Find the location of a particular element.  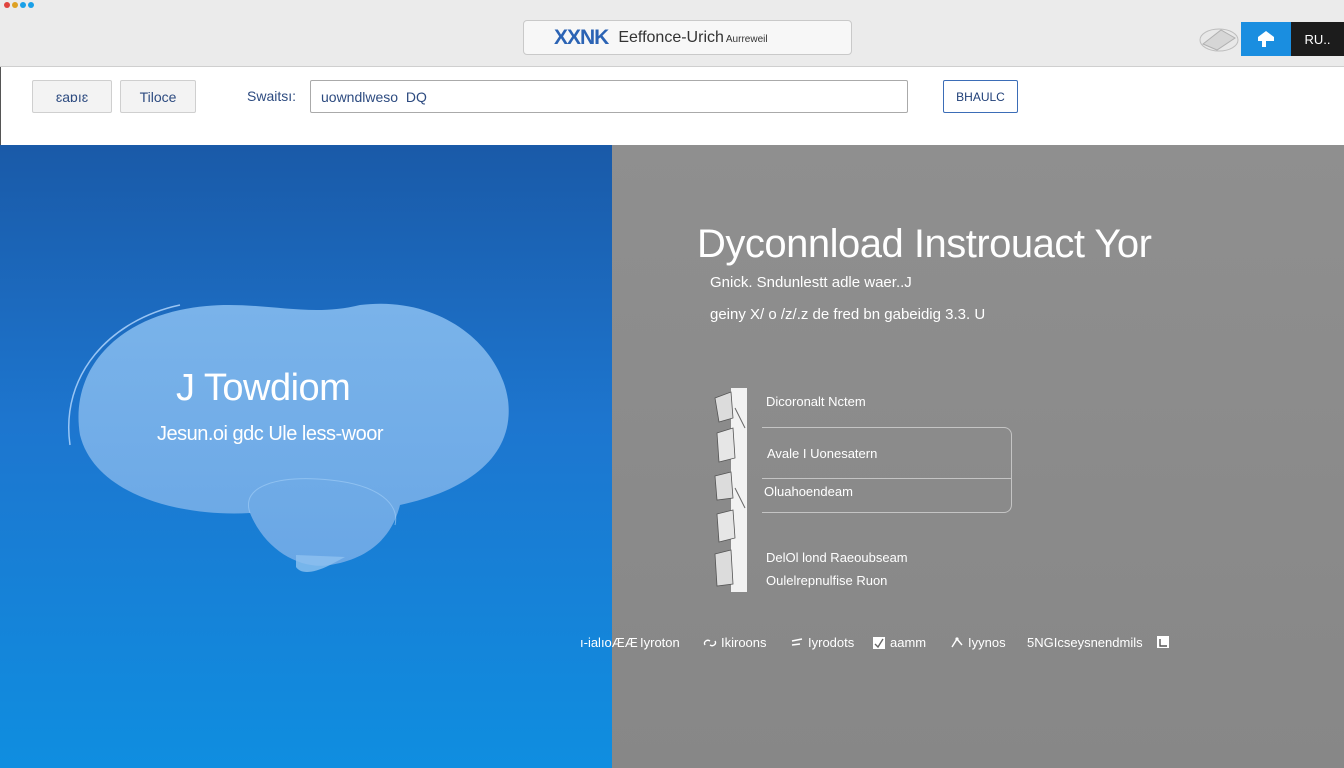

address-bar: XXNK Eeffonce-Urich Aurreweil is located at coordinates (687, 37).